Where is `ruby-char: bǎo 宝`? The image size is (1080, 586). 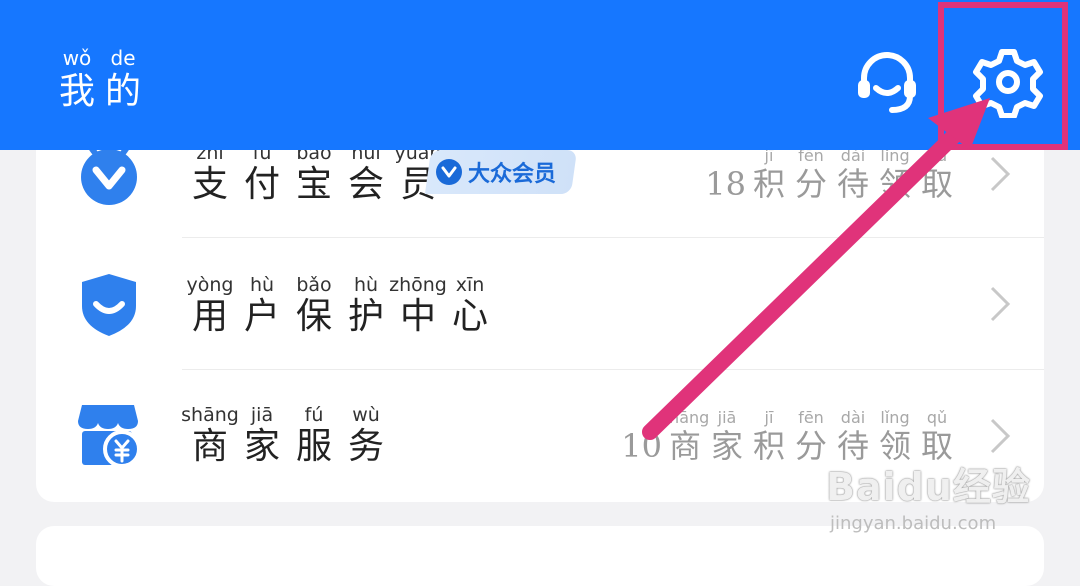
ruby-char: bǎo 宝 is located at coordinates (314, 173).